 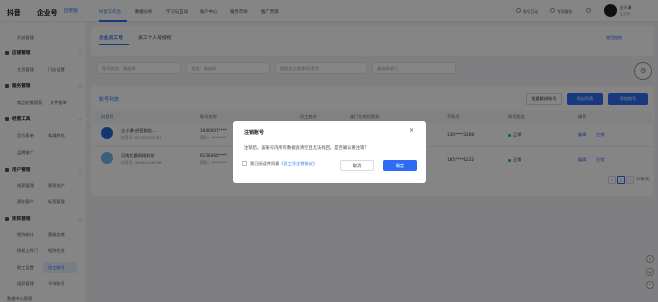 What do you see at coordinates (244, 163) in the screenshot?
I see `agree-checkbox` at bounding box center [244, 163].